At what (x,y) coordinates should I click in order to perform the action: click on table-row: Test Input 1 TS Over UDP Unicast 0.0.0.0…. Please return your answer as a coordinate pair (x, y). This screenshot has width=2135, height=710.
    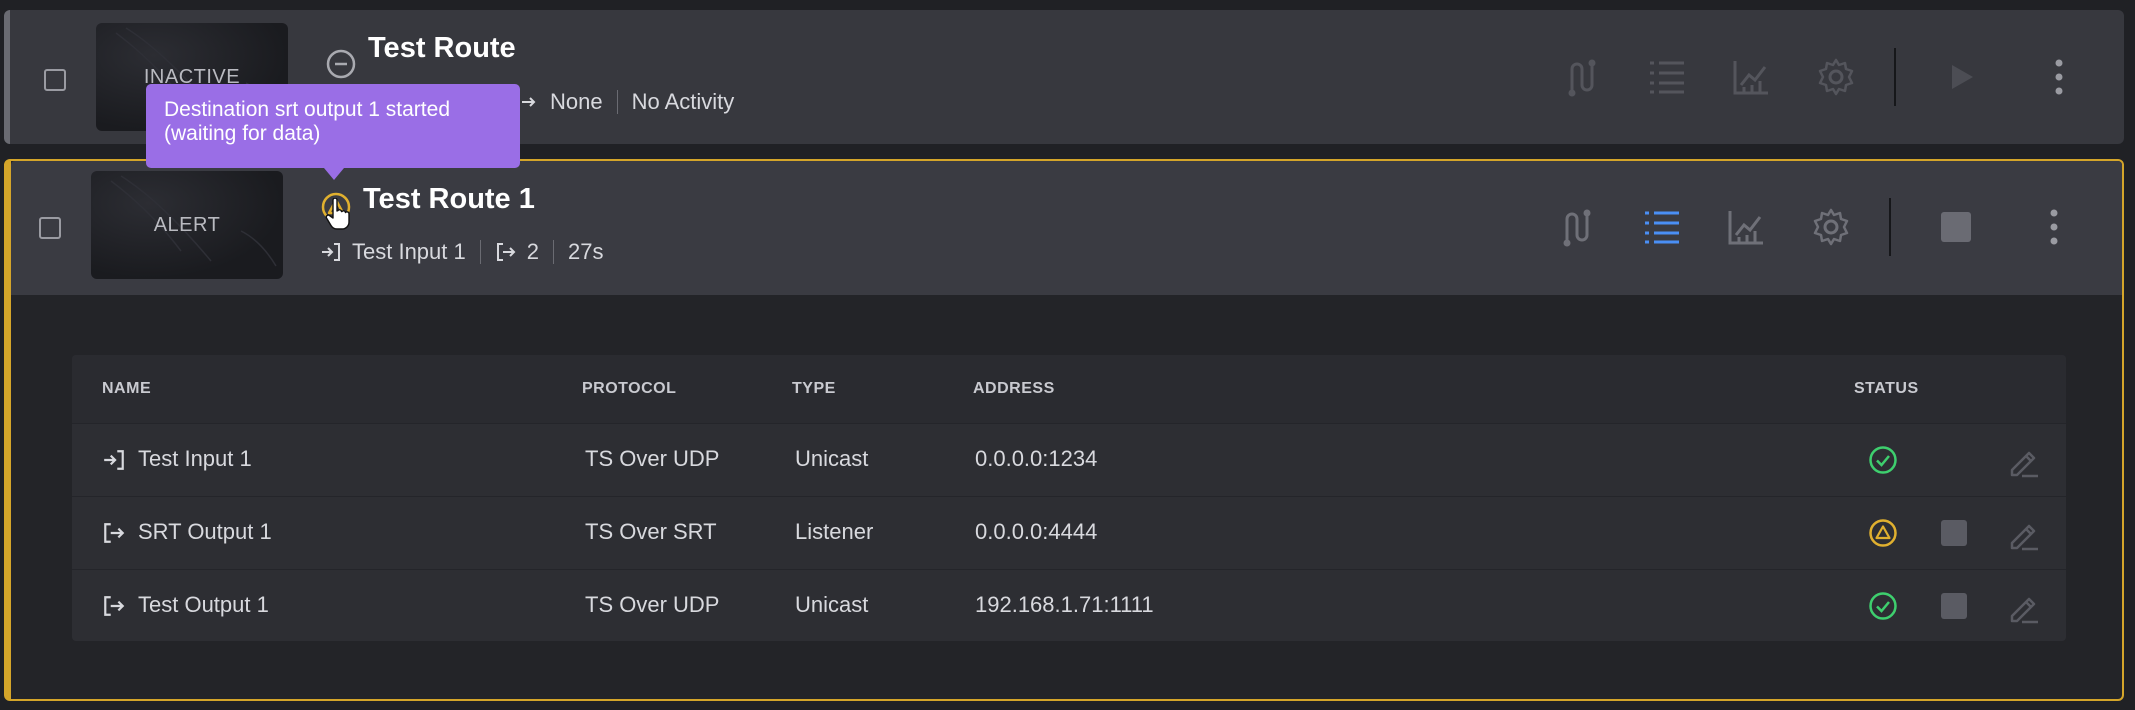
    Looking at the image, I should click on (1069, 459).